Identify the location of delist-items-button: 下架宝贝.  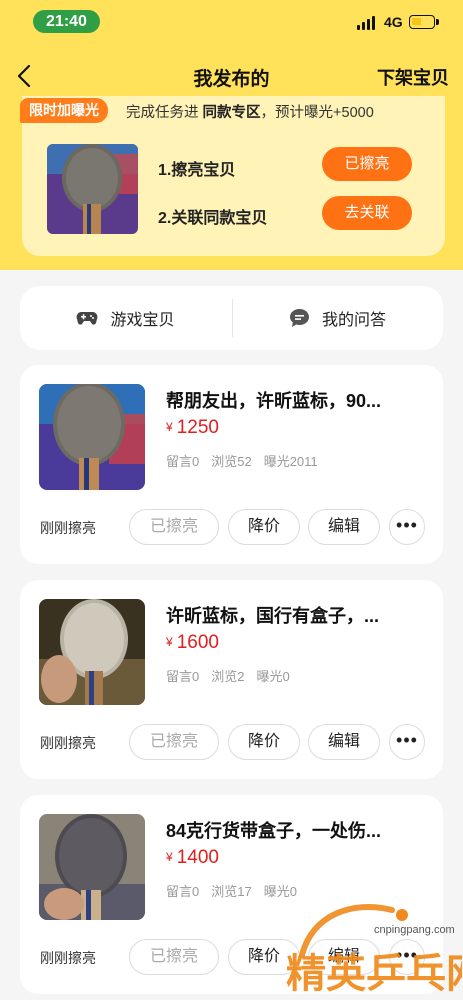
(413, 77).